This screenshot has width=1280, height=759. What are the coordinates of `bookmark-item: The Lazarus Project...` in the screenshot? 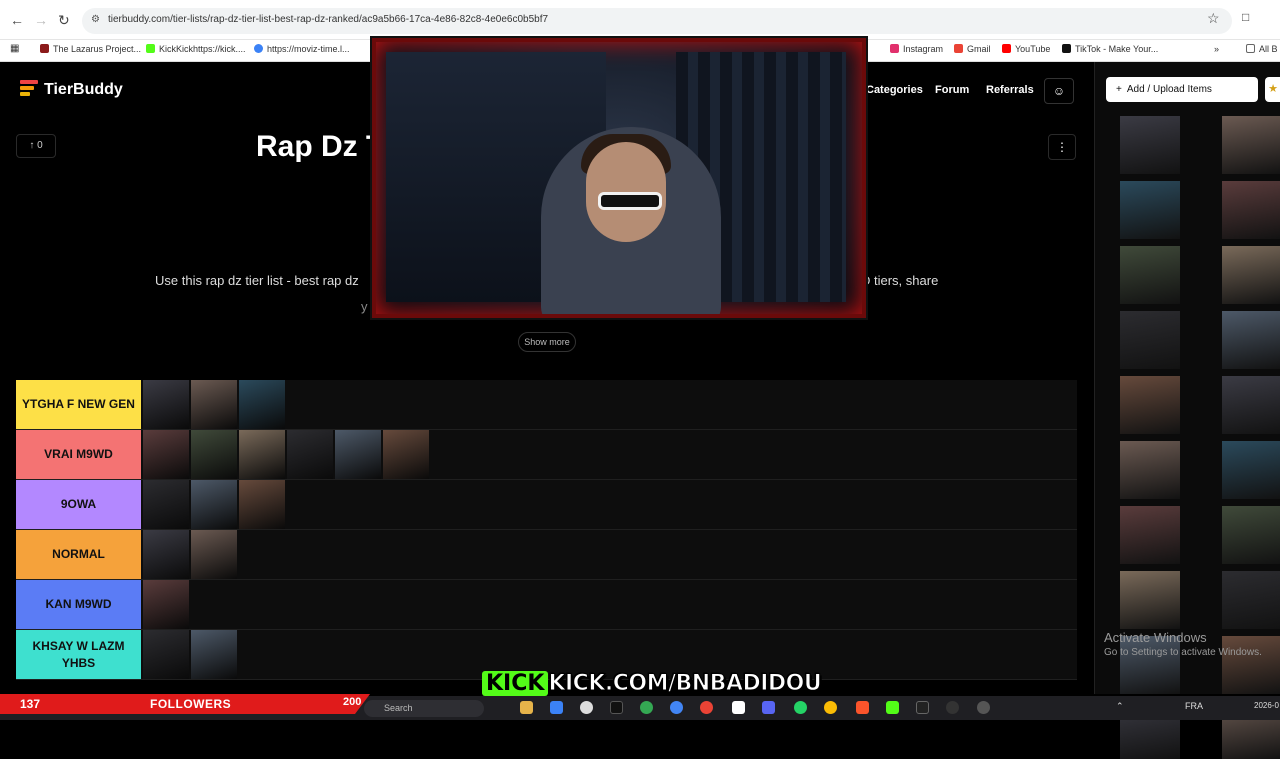 It's located at (90, 49).